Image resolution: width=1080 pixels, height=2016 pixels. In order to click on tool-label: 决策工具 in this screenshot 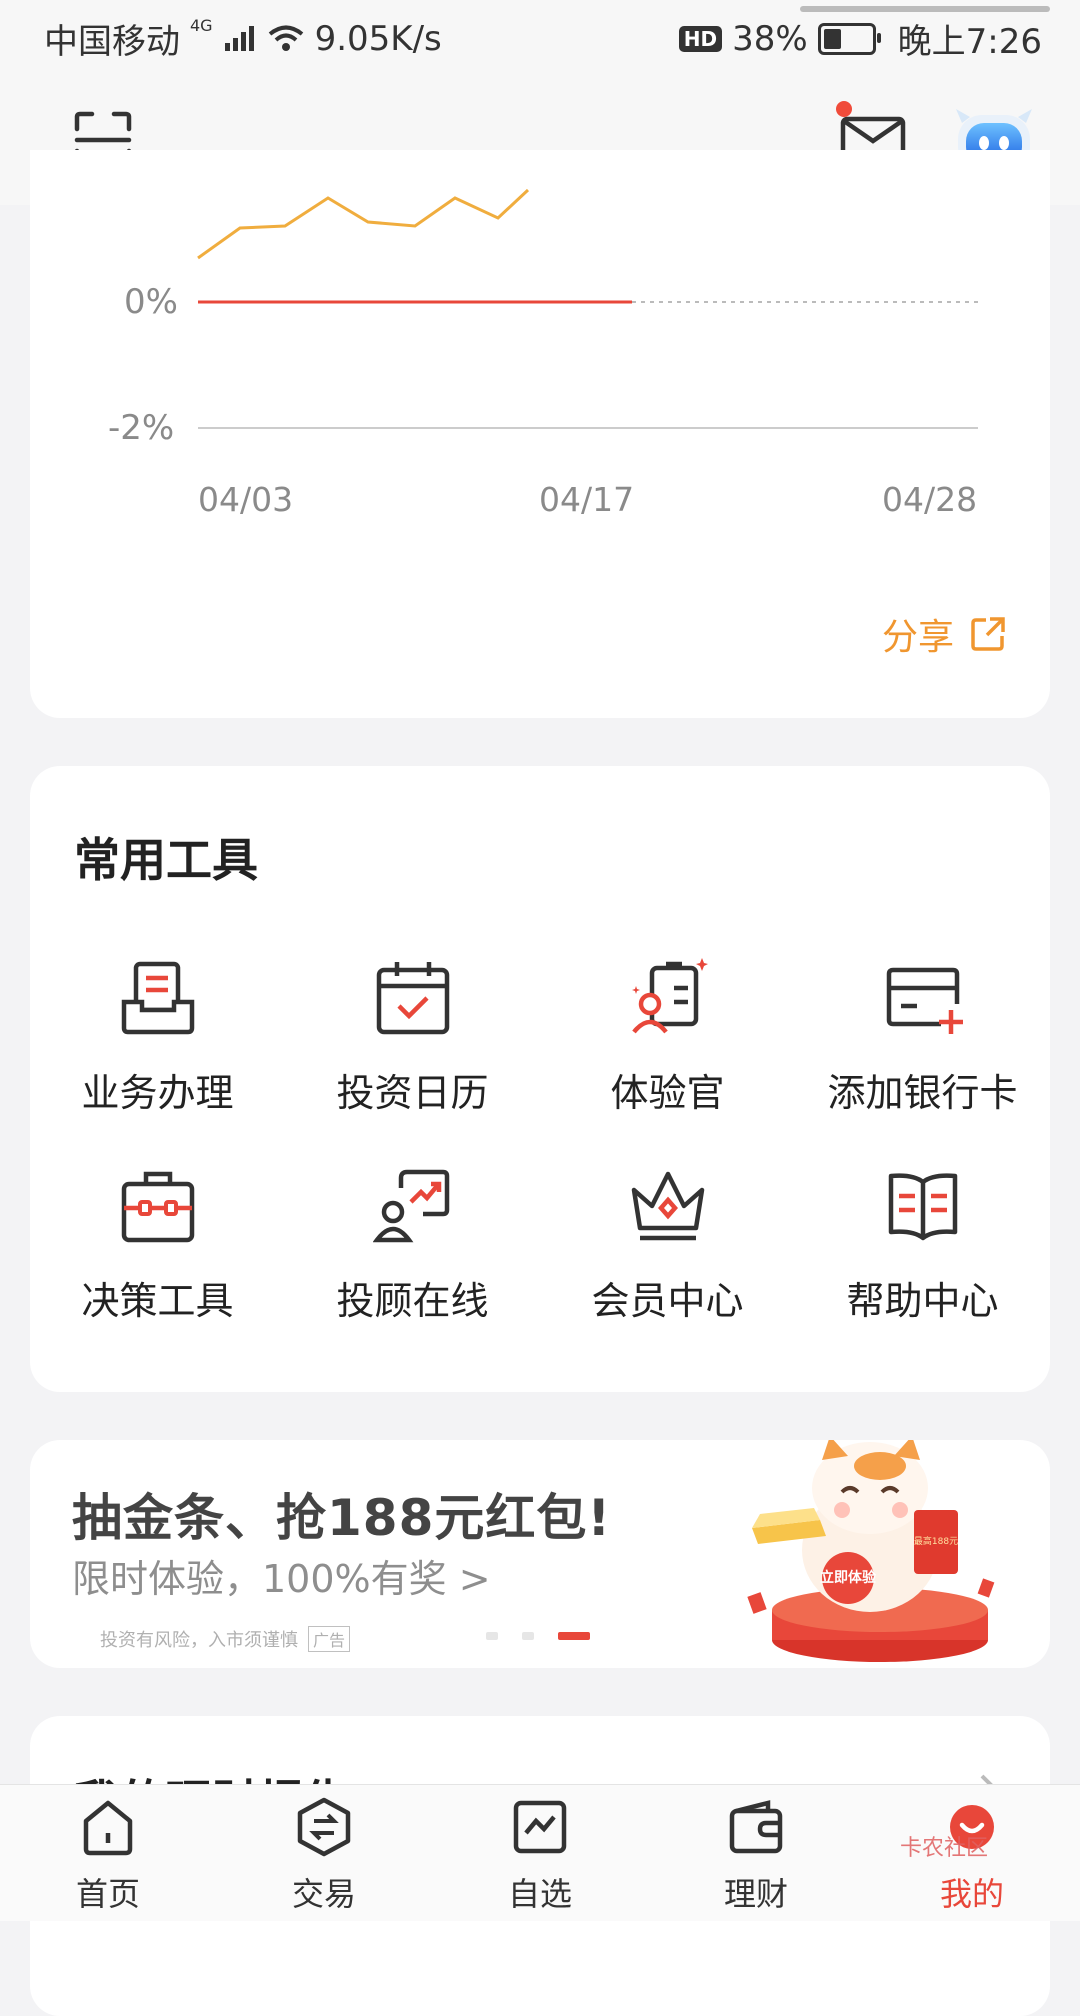, I will do `click(157, 1301)`.